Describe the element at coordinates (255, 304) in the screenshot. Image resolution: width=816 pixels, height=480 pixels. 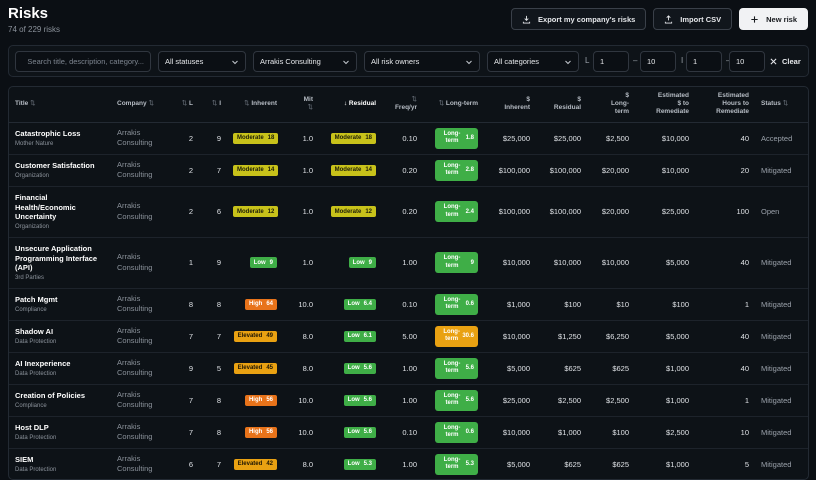
I see `inherent-cell: High 64` at that location.